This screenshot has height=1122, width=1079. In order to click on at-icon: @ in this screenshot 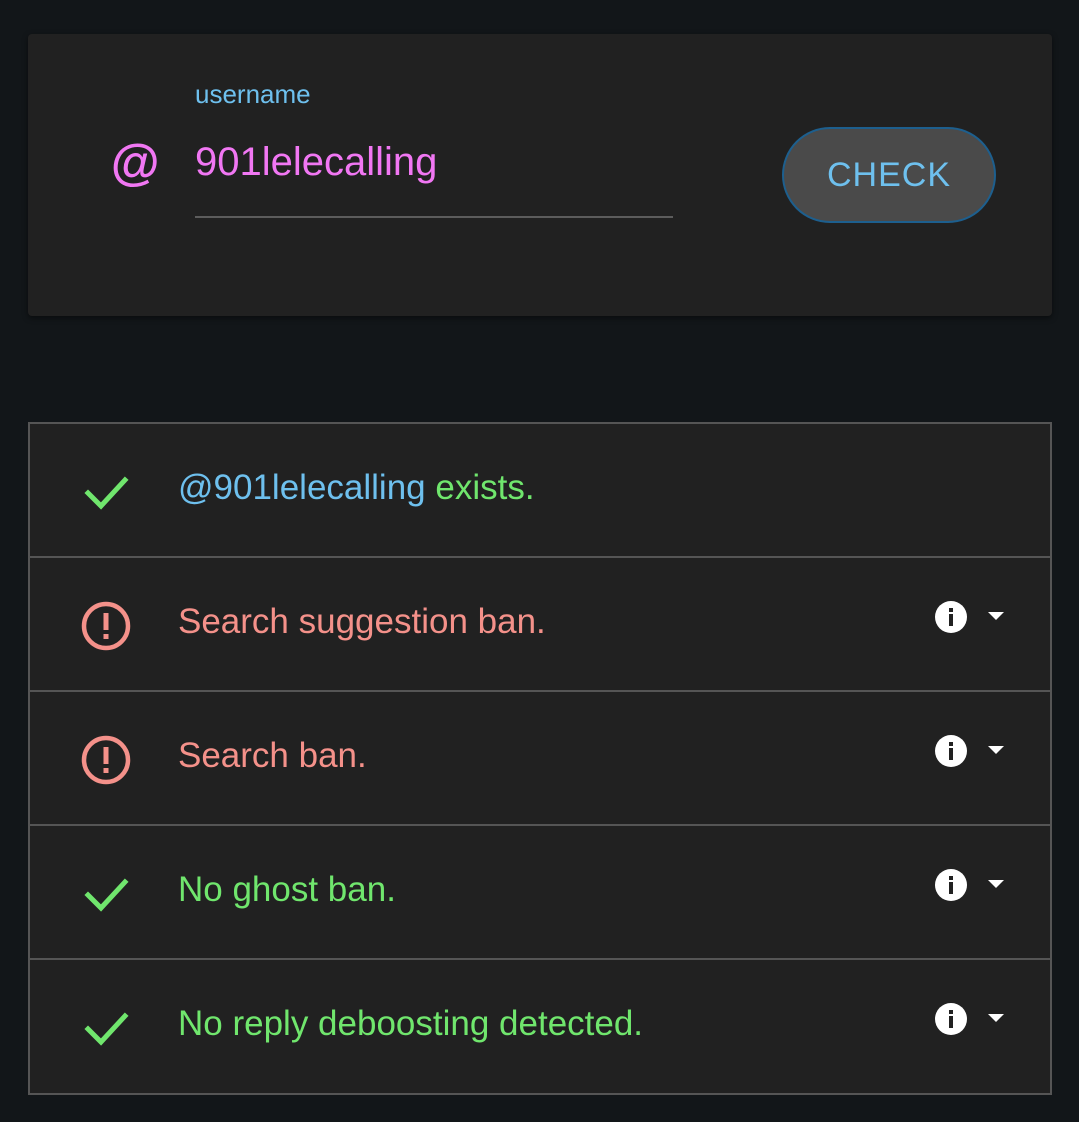, I will do `click(134, 163)`.